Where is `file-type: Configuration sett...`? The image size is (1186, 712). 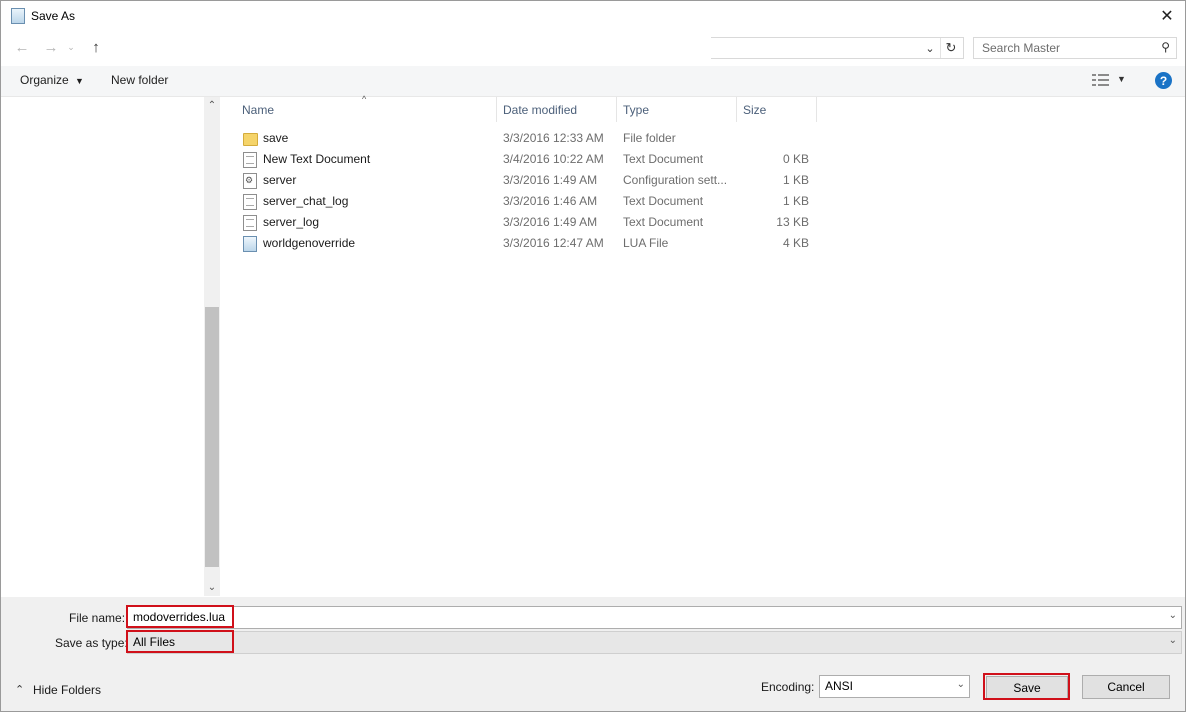 file-type: Configuration sett... is located at coordinates (675, 180).